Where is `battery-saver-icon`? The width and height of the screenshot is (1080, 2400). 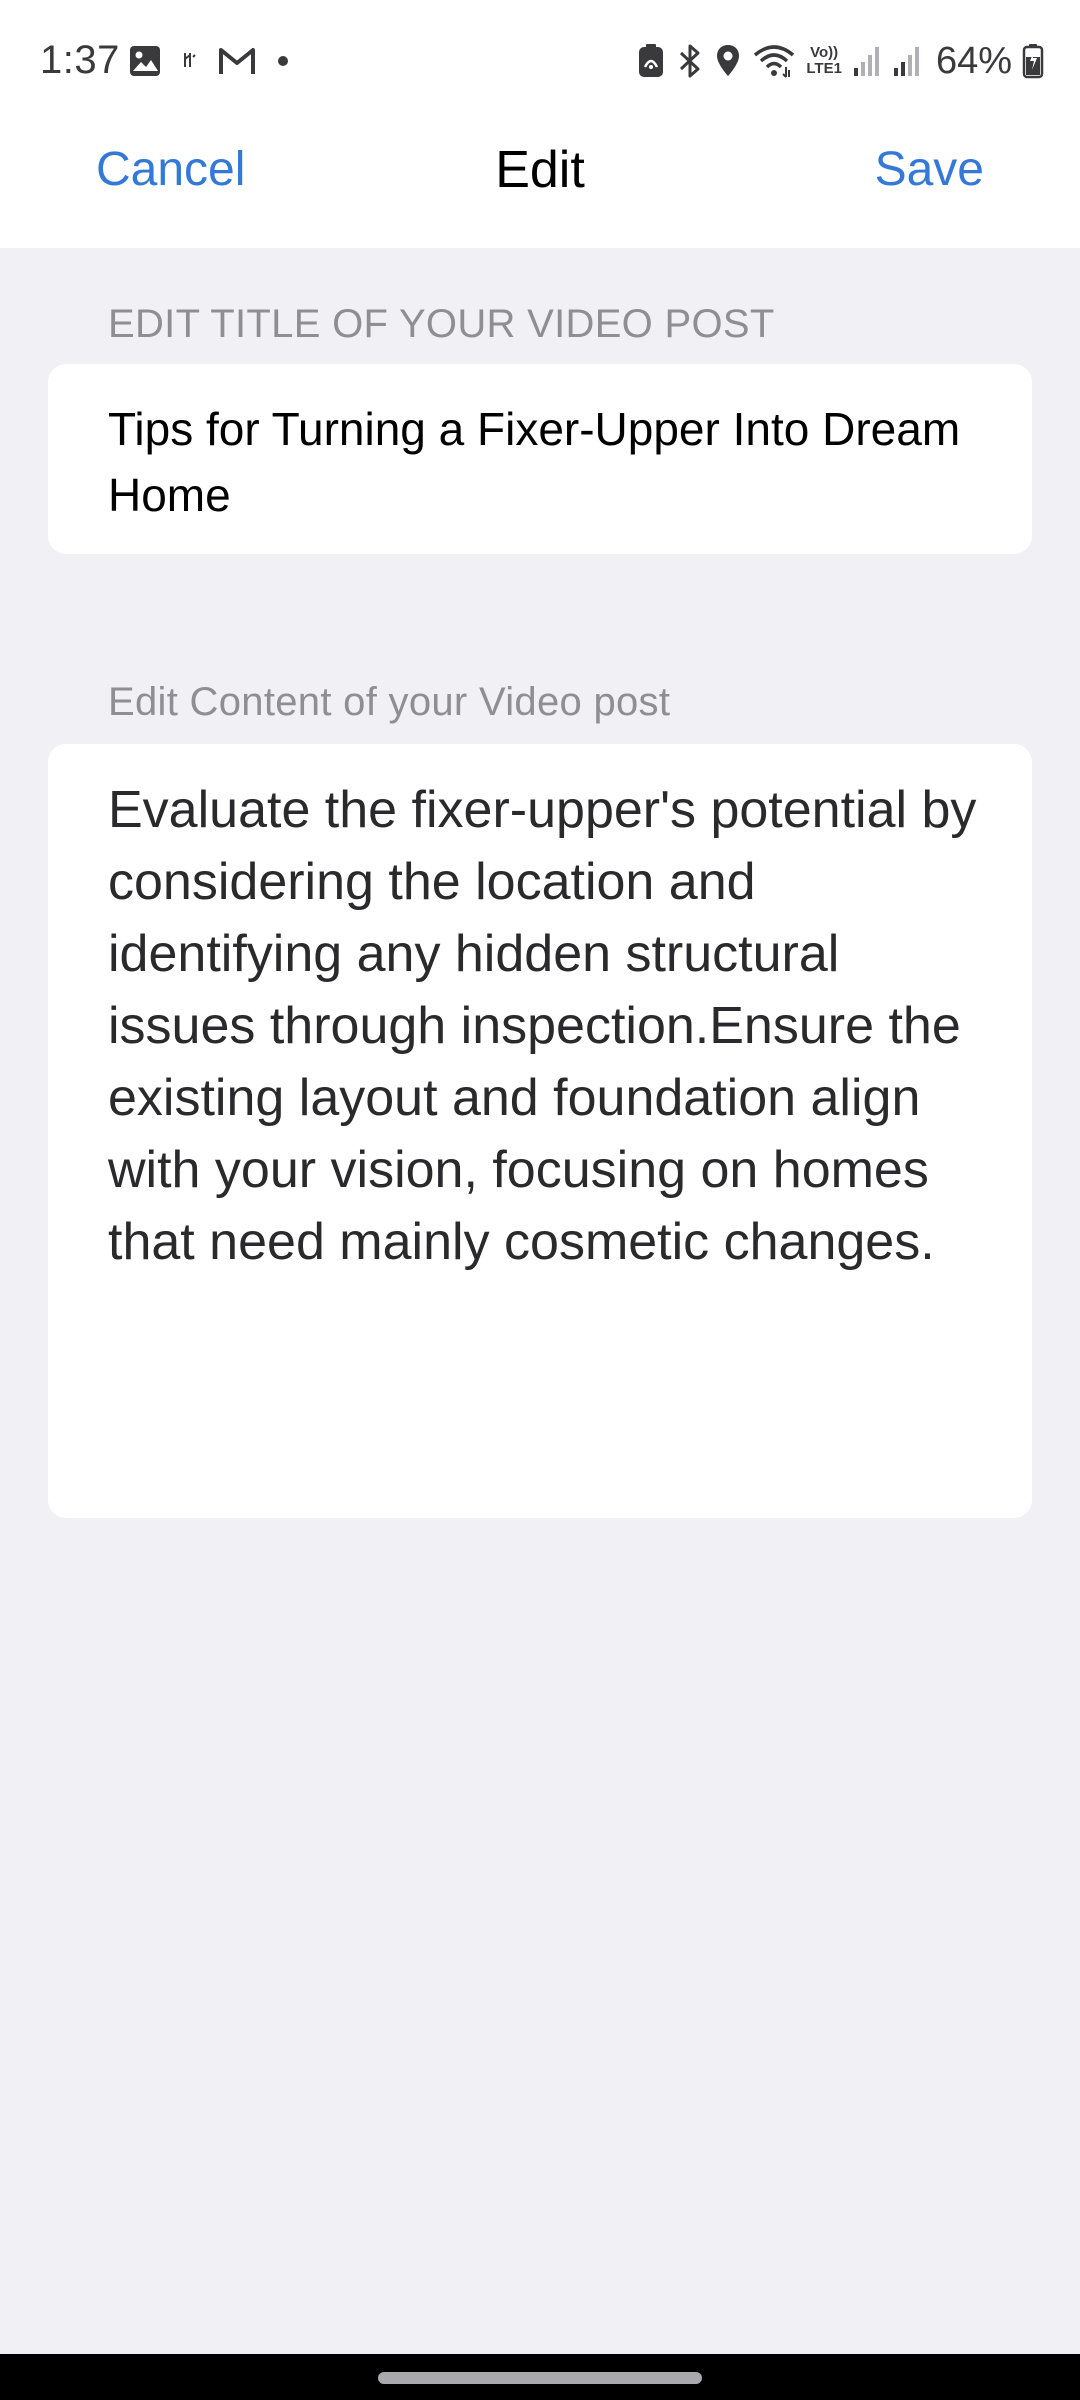 battery-saver-icon is located at coordinates (651, 61).